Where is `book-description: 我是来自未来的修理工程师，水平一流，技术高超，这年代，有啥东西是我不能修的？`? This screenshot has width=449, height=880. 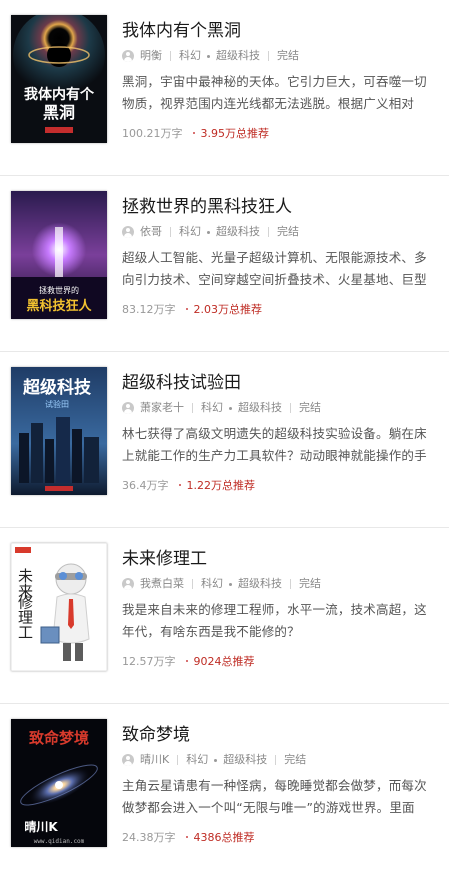
book-description: 我是来自未来的修理工程师，水平一流，技术高超，这年代，有啥东西是我不能修的？ is located at coordinates (274, 620).